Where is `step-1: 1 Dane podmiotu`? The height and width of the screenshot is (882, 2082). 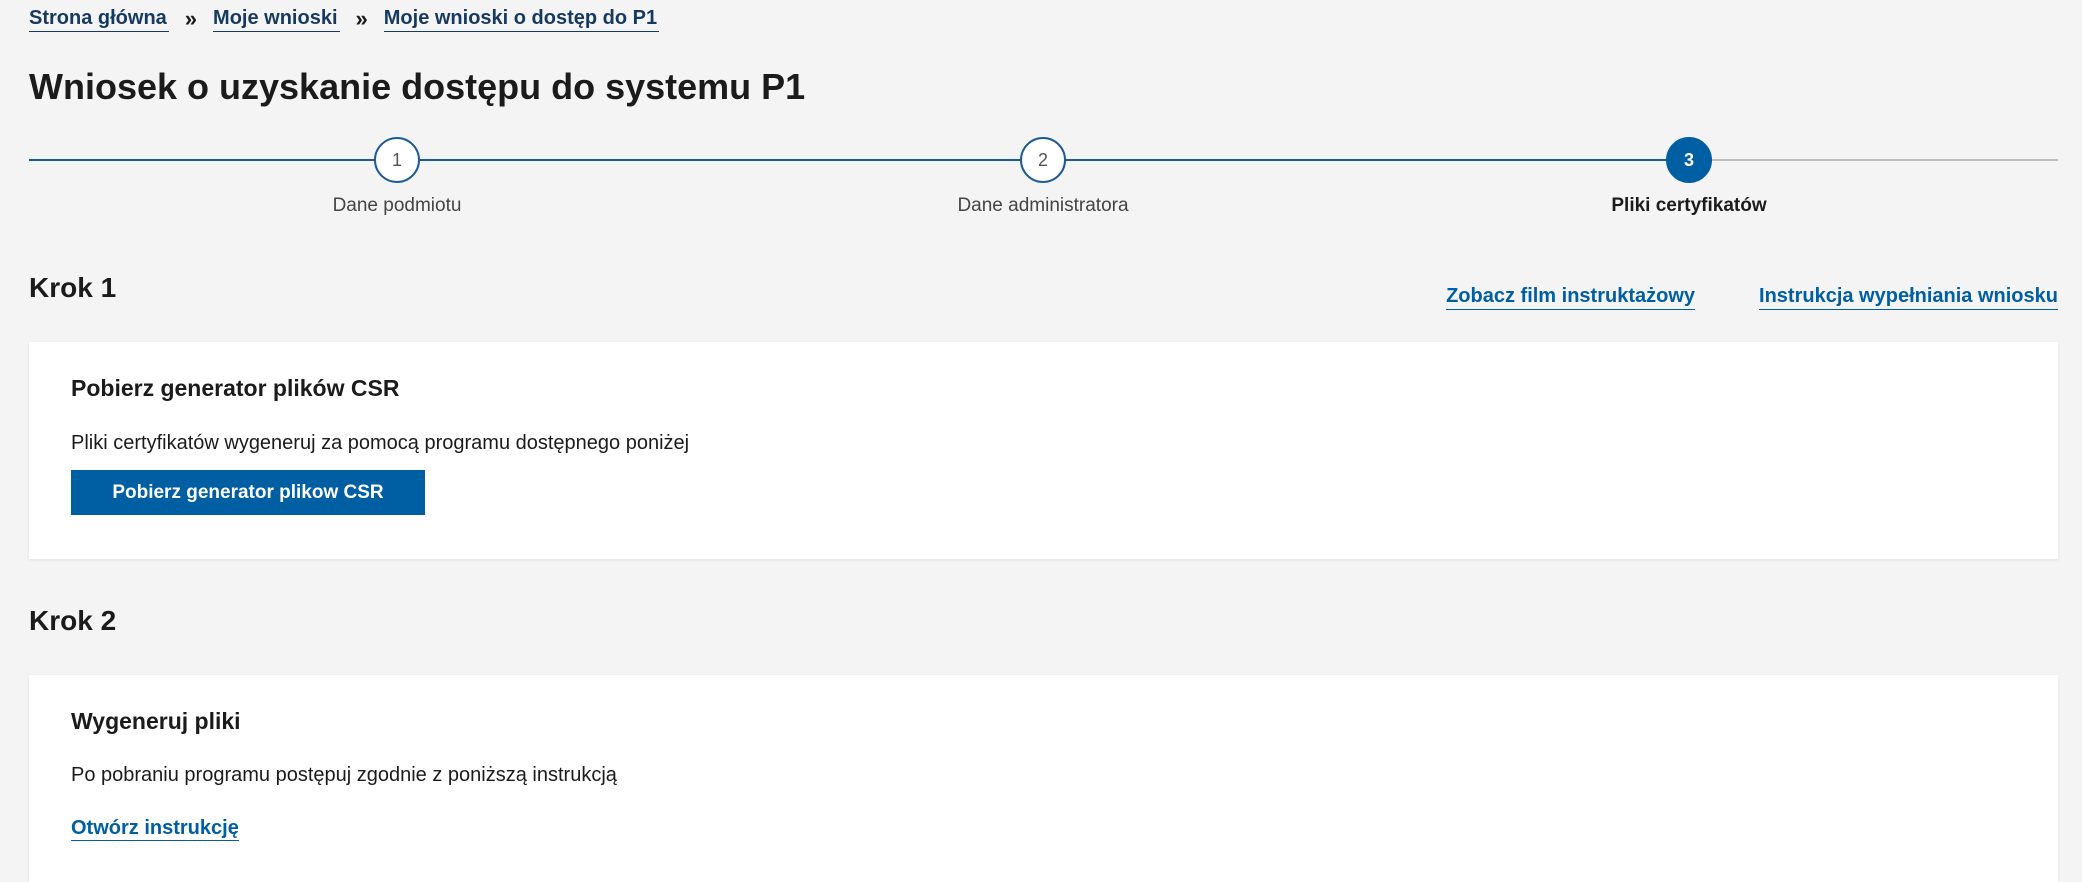
step-1: 1 Dane podmiotu is located at coordinates (397, 177).